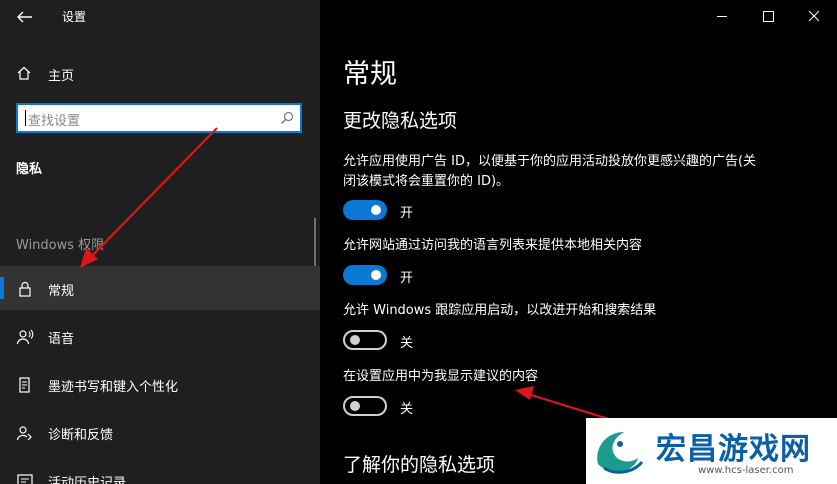 Image resolution: width=837 pixels, height=484 pixels. What do you see at coordinates (370, 74) in the screenshot?
I see `page-title: 常规` at bounding box center [370, 74].